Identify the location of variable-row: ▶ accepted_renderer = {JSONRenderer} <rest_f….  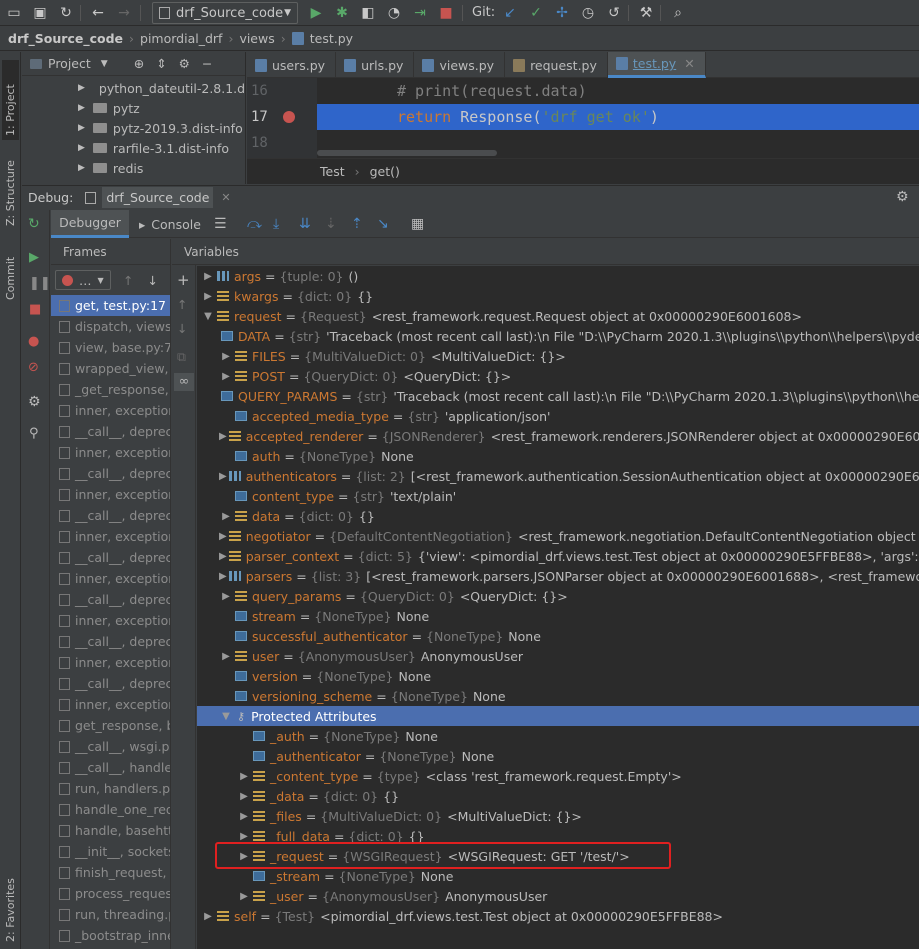
(558, 436).